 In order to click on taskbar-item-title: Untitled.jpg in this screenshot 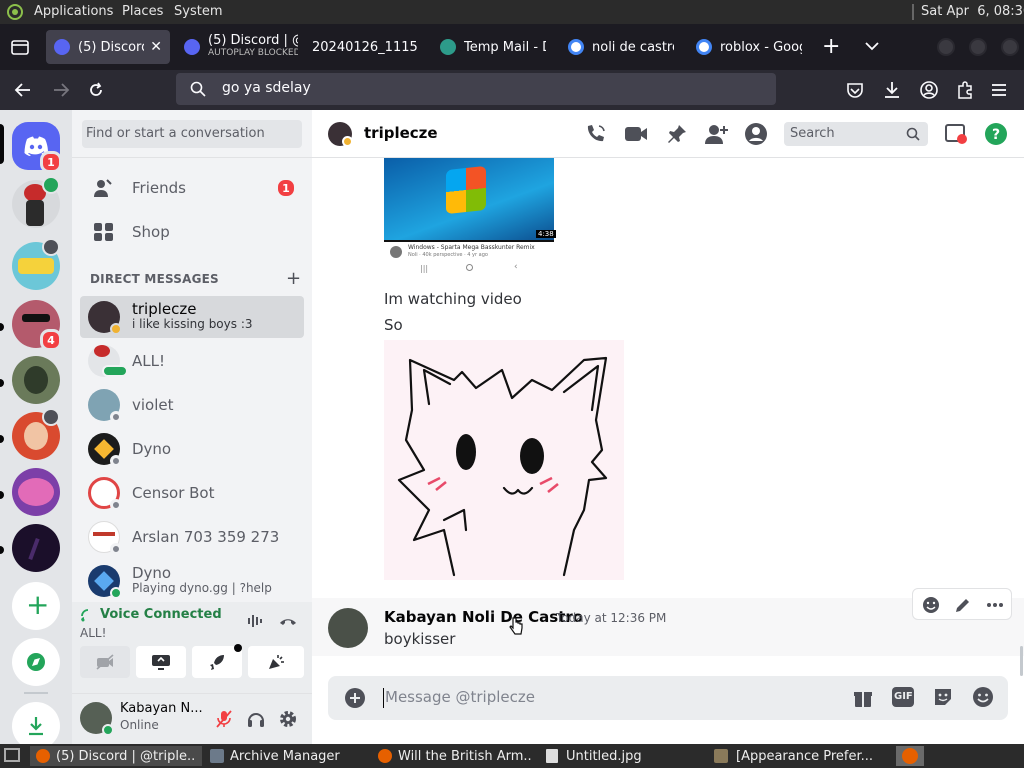, I will do `click(604, 756)`.